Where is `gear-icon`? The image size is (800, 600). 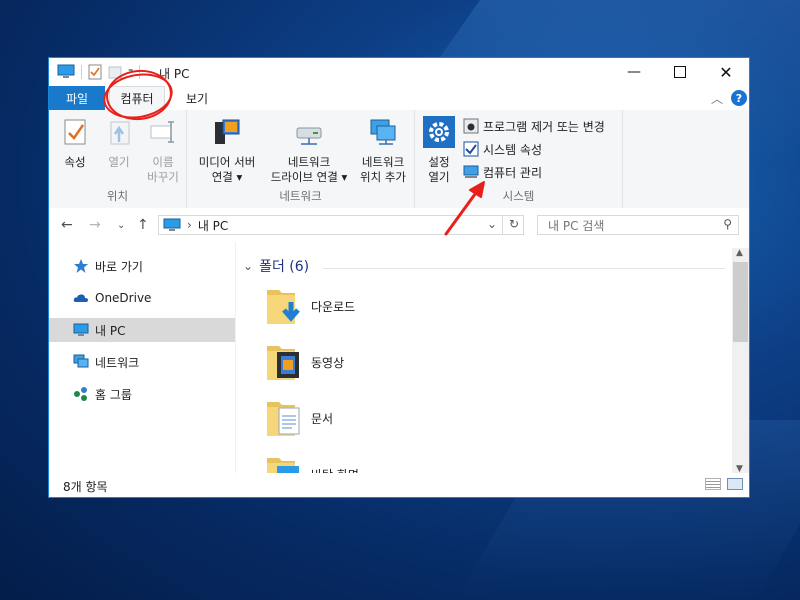
gear-icon is located at coordinates (439, 132).